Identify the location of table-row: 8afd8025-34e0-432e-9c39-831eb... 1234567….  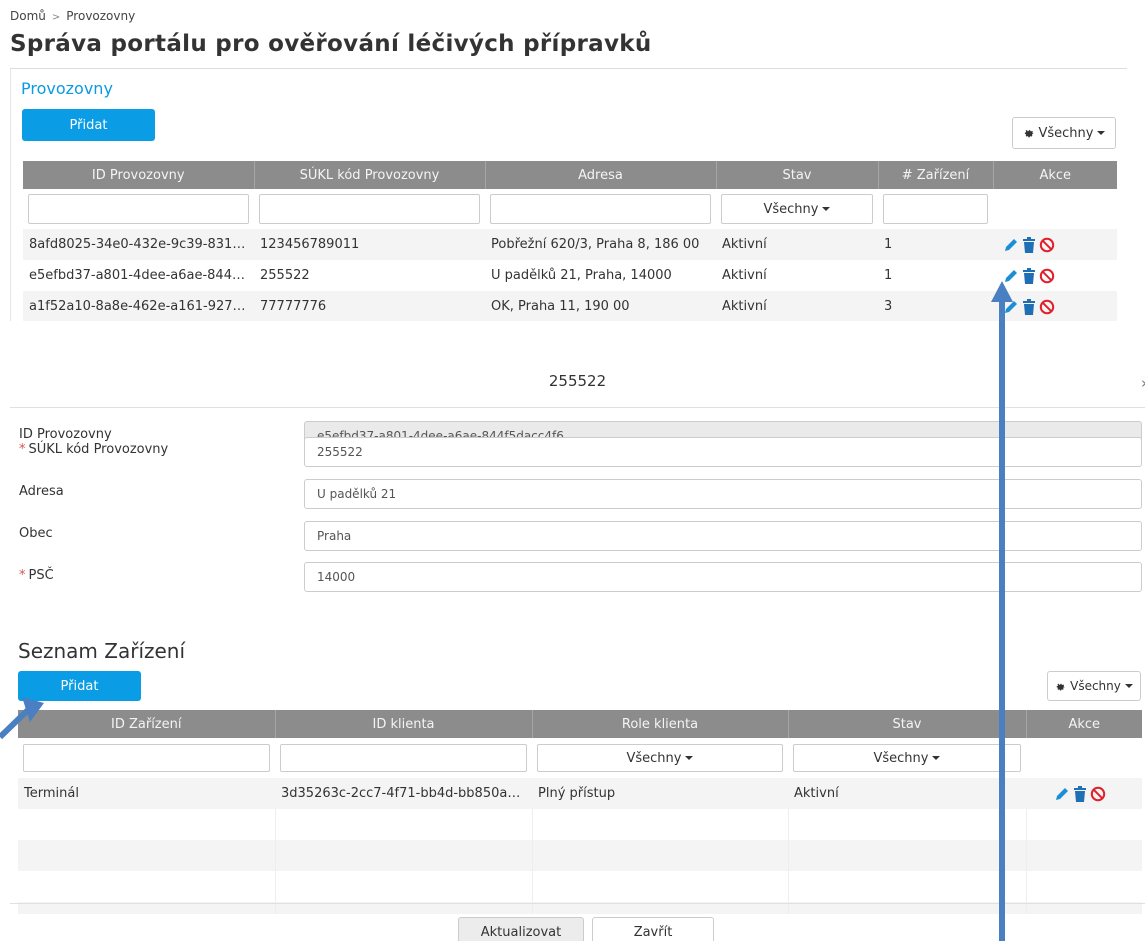
(570, 244).